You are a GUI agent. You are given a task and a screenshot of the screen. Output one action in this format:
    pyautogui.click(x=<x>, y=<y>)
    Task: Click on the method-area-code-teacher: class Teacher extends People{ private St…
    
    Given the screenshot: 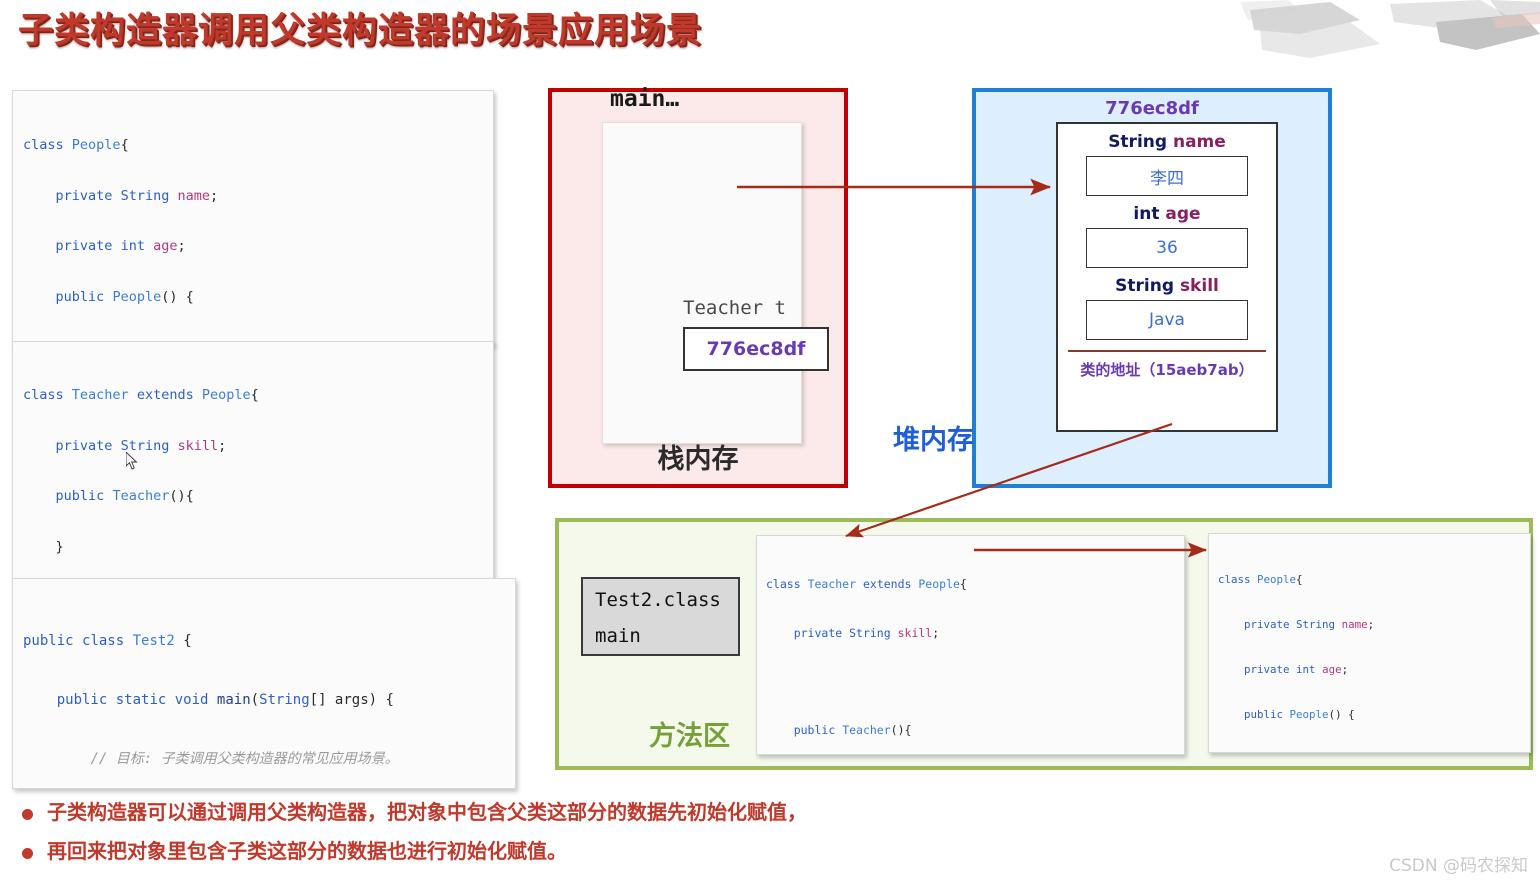 What is the action you would take?
    pyautogui.click(x=970, y=645)
    